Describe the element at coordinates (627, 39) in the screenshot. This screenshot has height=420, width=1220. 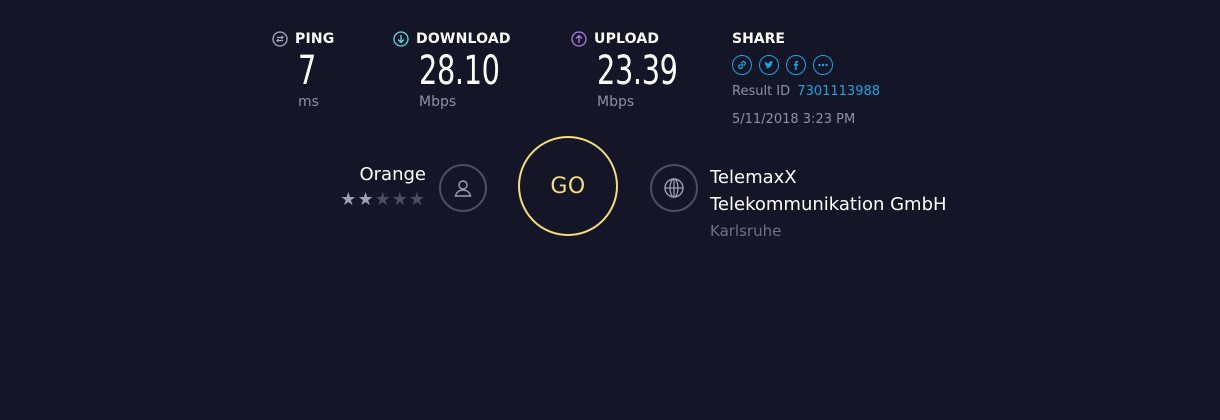
I see `upload-label: UPLOAD` at that location.